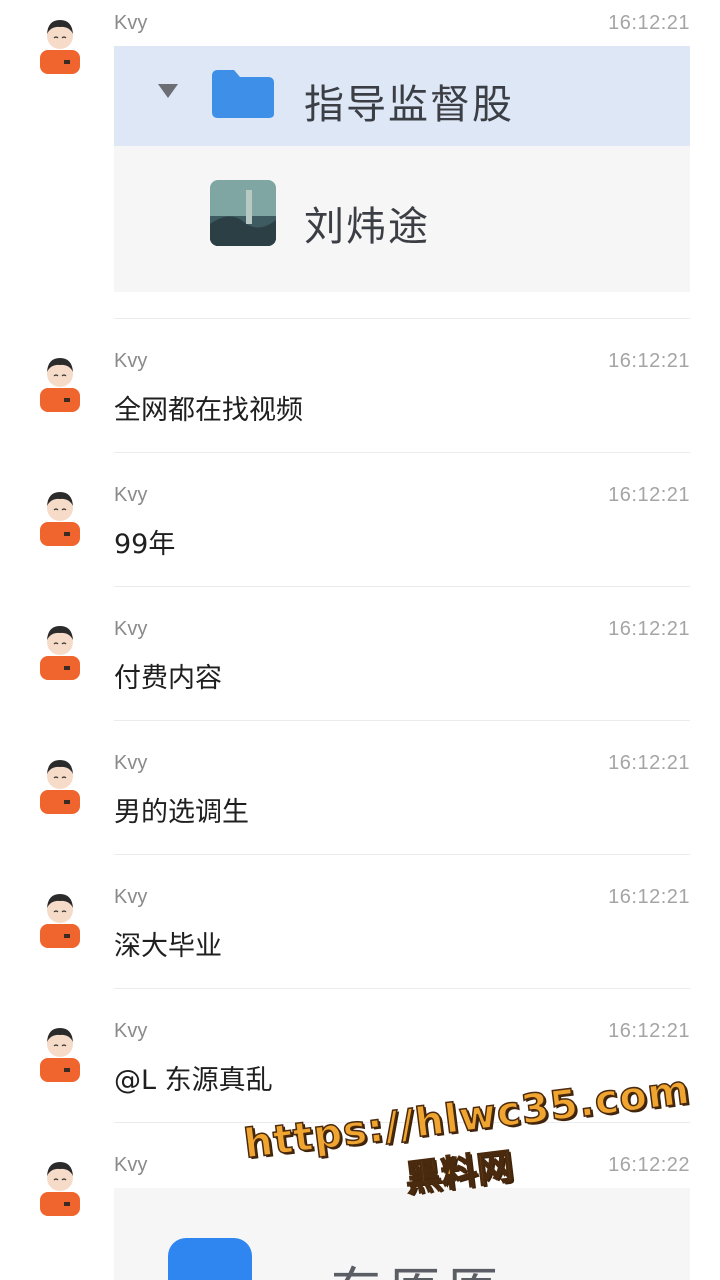  What do you see at coordinates (181, 812) in the screenshot?
I see `message-text: 男的选调生` at bounding box center [181, 812].